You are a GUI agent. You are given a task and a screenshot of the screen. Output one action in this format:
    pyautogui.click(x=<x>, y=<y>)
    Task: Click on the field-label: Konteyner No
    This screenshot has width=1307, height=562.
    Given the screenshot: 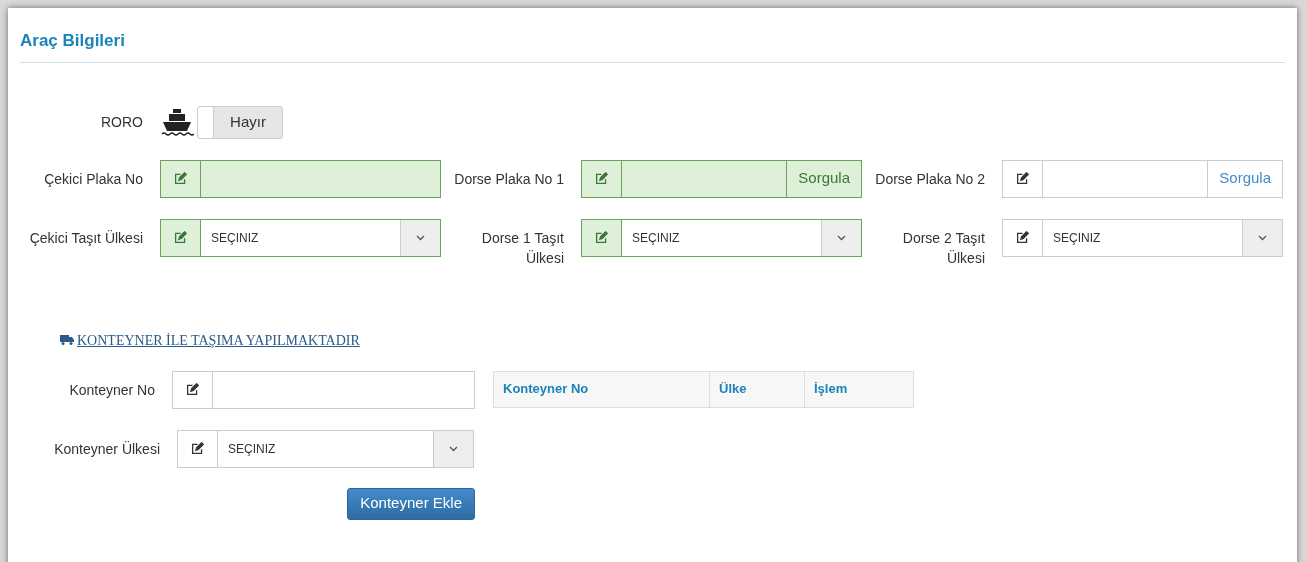 What is the action you would take?
    pyautogui.click(x=111, y=390)
    